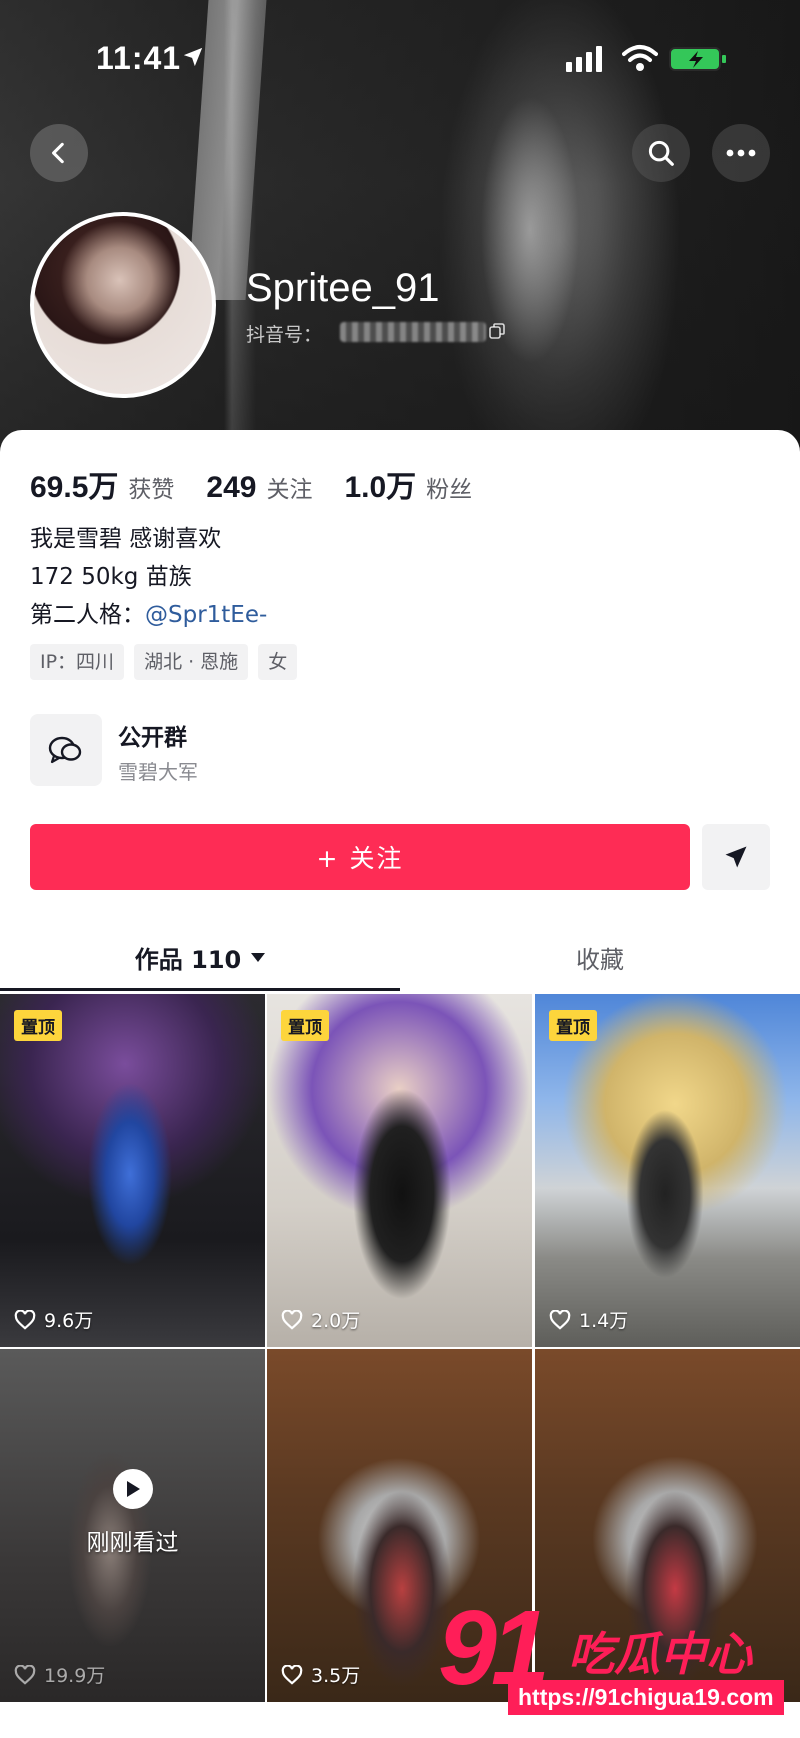 The height and width of the screenshot is (1738, 800). I want to click on likes-label: 获赞, so click(151, 490).